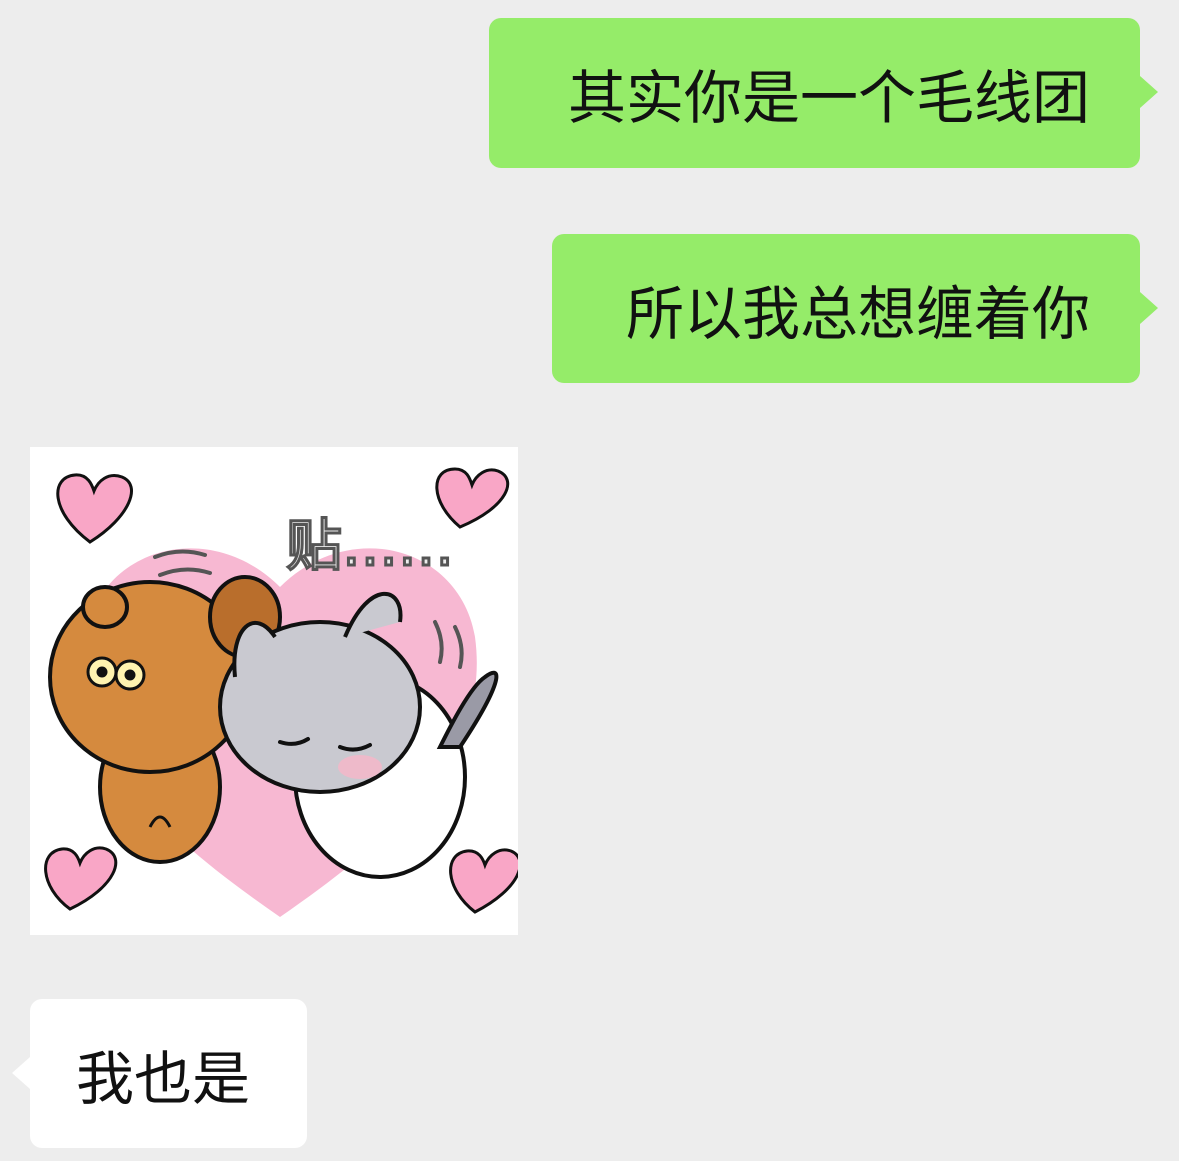  I want to click on message-bubble-incoming: 我也是, so click(159, 1073).